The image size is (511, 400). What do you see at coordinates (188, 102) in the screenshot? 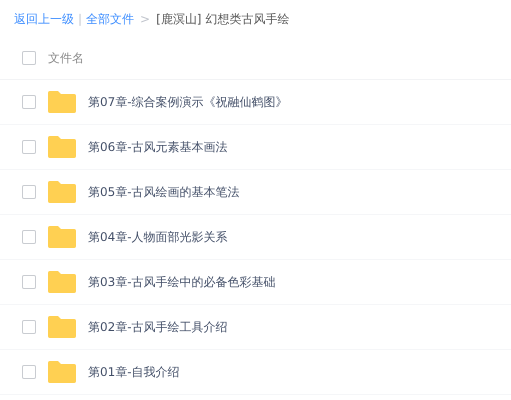
I see `file-name: 第07章-综合案例演示《祝融仙鹤图》` at bounding box center [188, 102].